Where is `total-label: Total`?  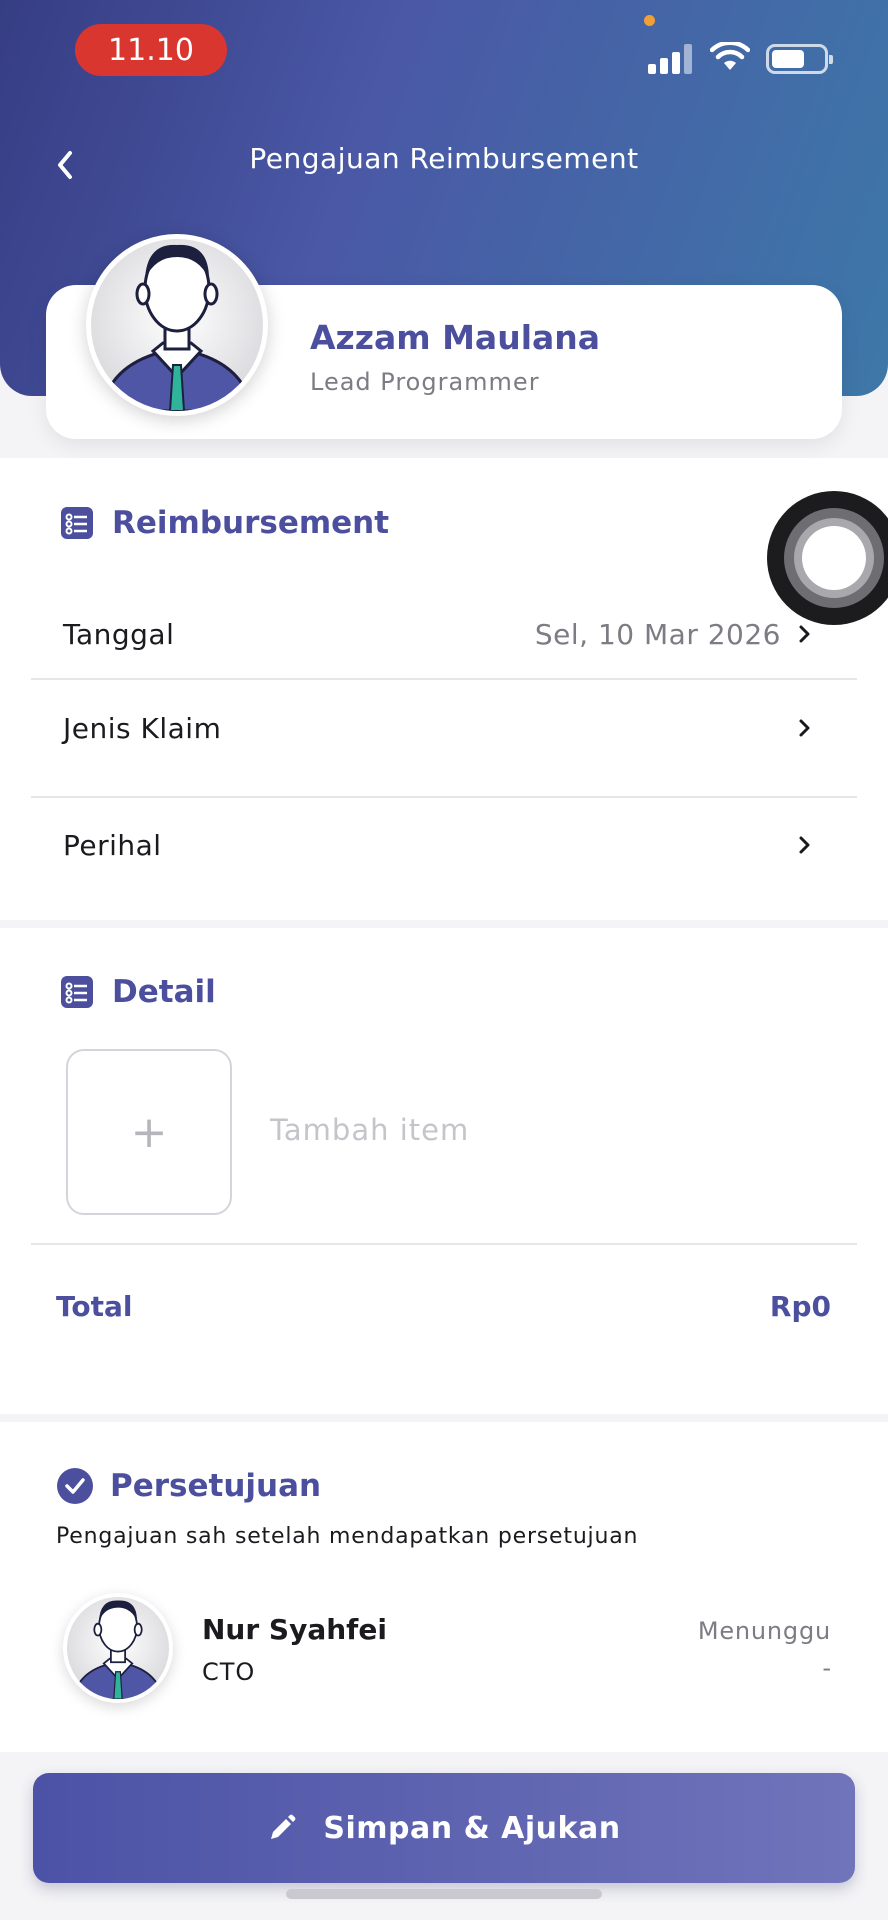
total-label: Total is located at coordinates (94, 1306).